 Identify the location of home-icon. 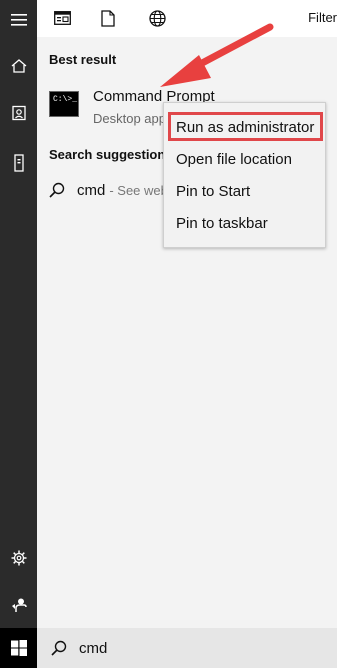
(18, 66).